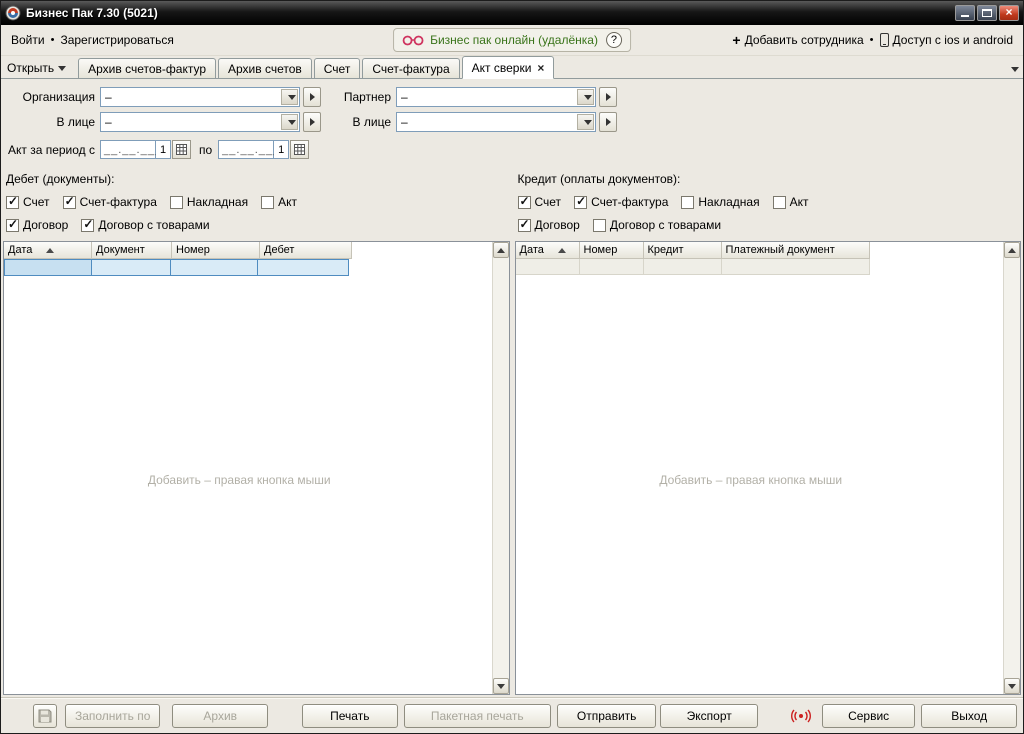  What do you see at coordinates (337, 68) in the screenshot?
I see `tab-invoice: Счет` at bounding box center [337, 68].